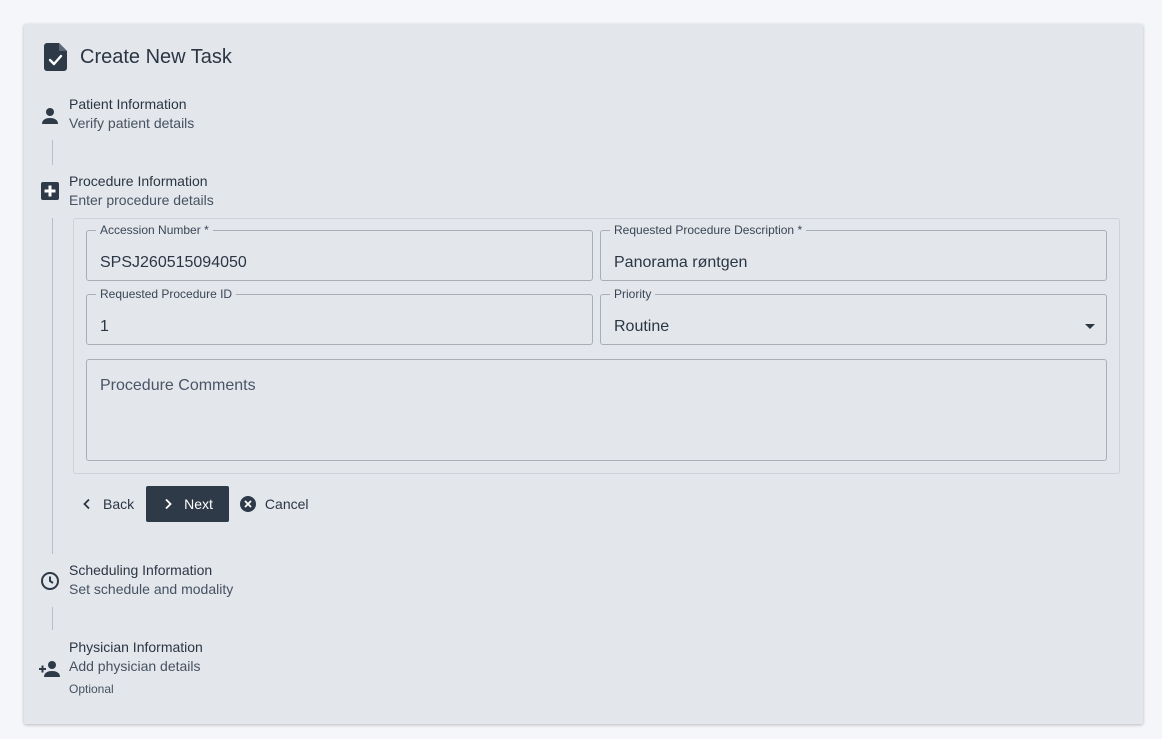 Image resolution: width=1162 pixels, height=739 pixels. I want to click on cancel-button: Cancel, so click(273, 504).